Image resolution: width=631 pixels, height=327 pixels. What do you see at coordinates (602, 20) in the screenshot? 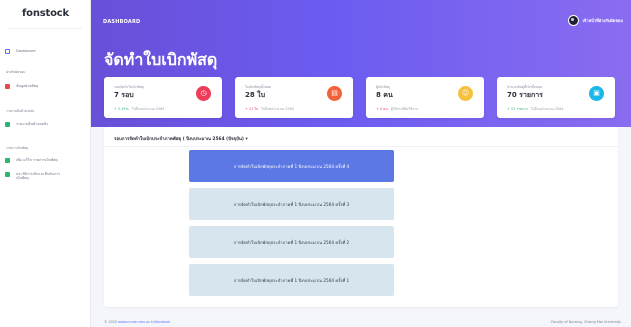
I see `user-name: เจ้าหน้าที่ฝ่ายรับผิดชอบ` at bounding box center [602, 20].